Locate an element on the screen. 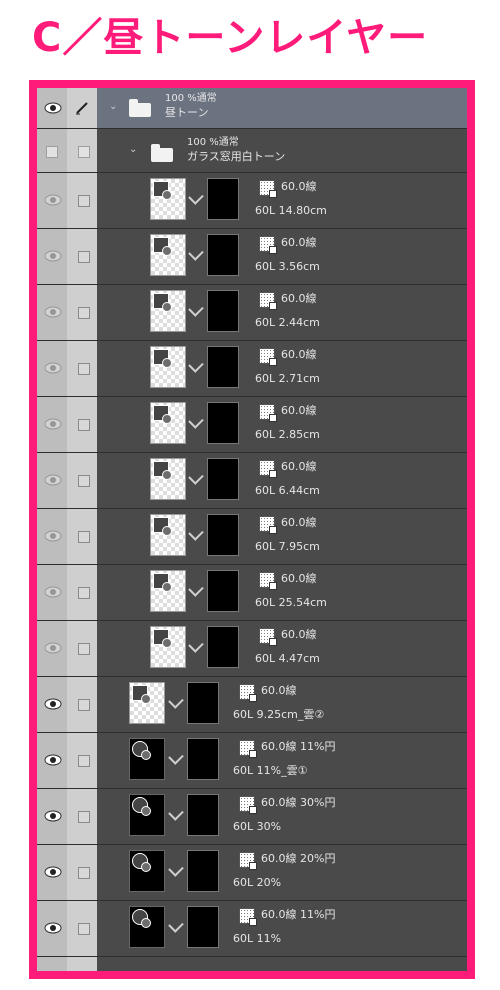  folder-row-day-tone: ⌄ 100 %通常 昼トーン is located at coordinates (252, 108).